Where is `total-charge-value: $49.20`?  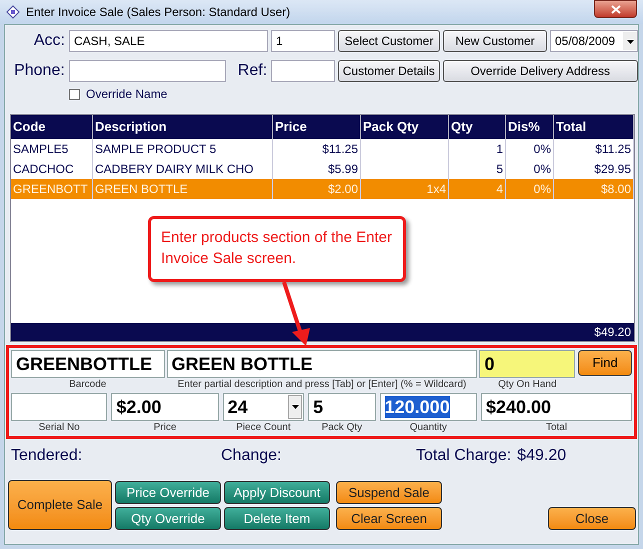 total-charge-value: $49.20 is located at coordinates (541, 456).